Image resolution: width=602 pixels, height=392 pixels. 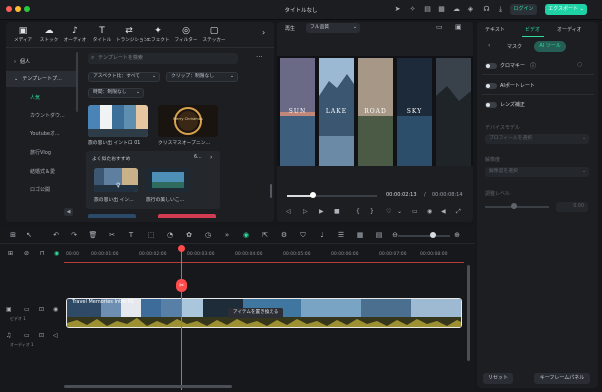 What do you see at coordinates (168, 180) in the screenshot?
I see `recommendation-thumbnail` at bounding box center [168, 180].